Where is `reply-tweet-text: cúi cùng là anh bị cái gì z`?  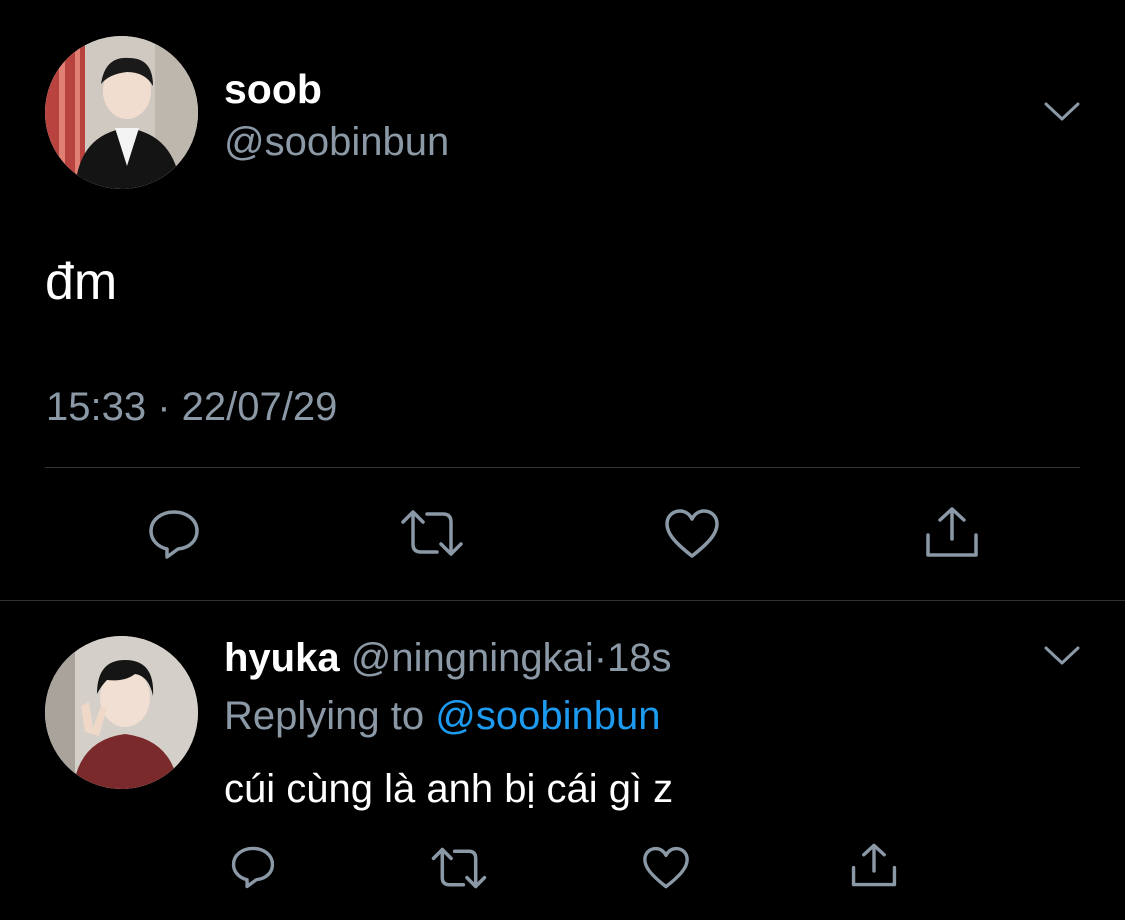
reply-tweet-text: cúi cùng là anh bị cái gì z is located at coordinates (449, 789).